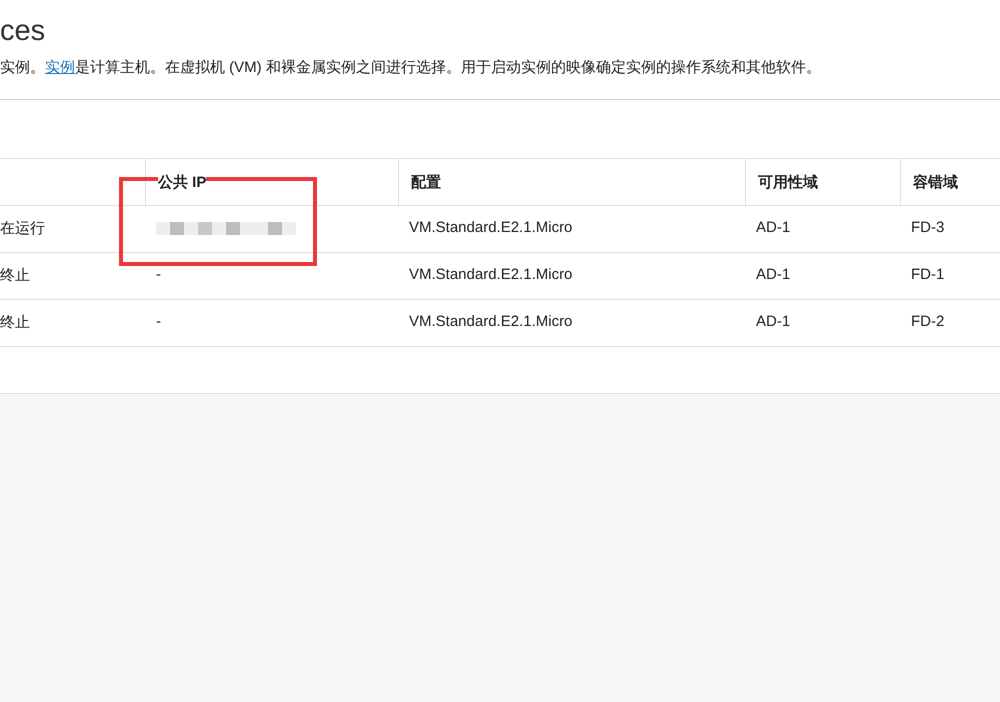 This screenshot has height=702, width=1000. What do you see at coordinates (182, 182) in the screenshot?
I see `column-header: 公共 IP` at bounding box center [182, 182].